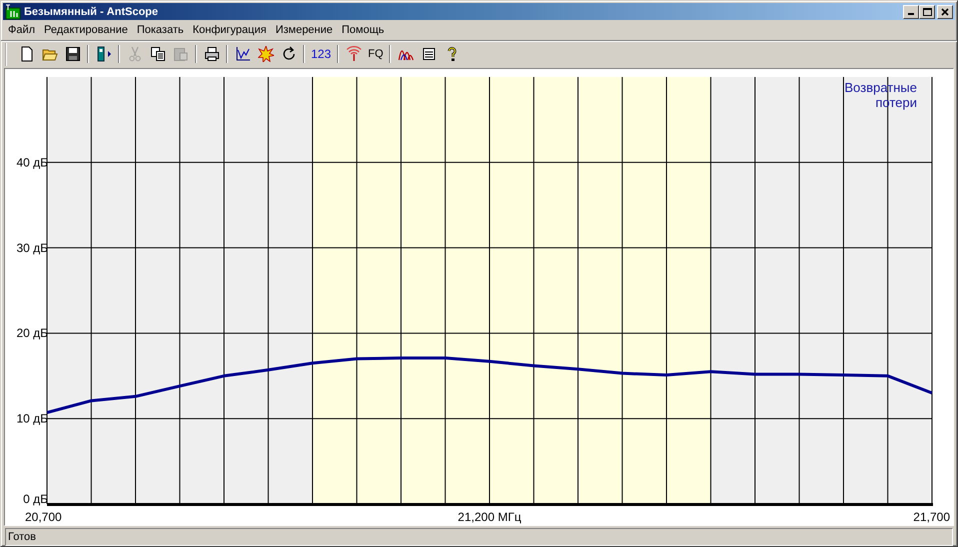 Image resolution: width=958 pixels, height=547 pixels. I want to click on maximize-icon, so click(927, 12).